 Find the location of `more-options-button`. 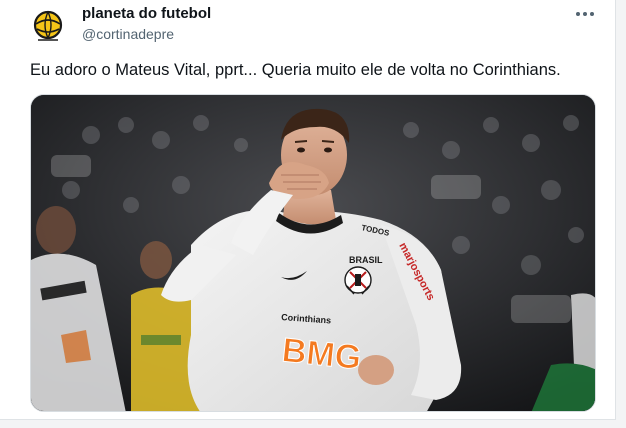

more-options-button is located at coordinates (585, 14).